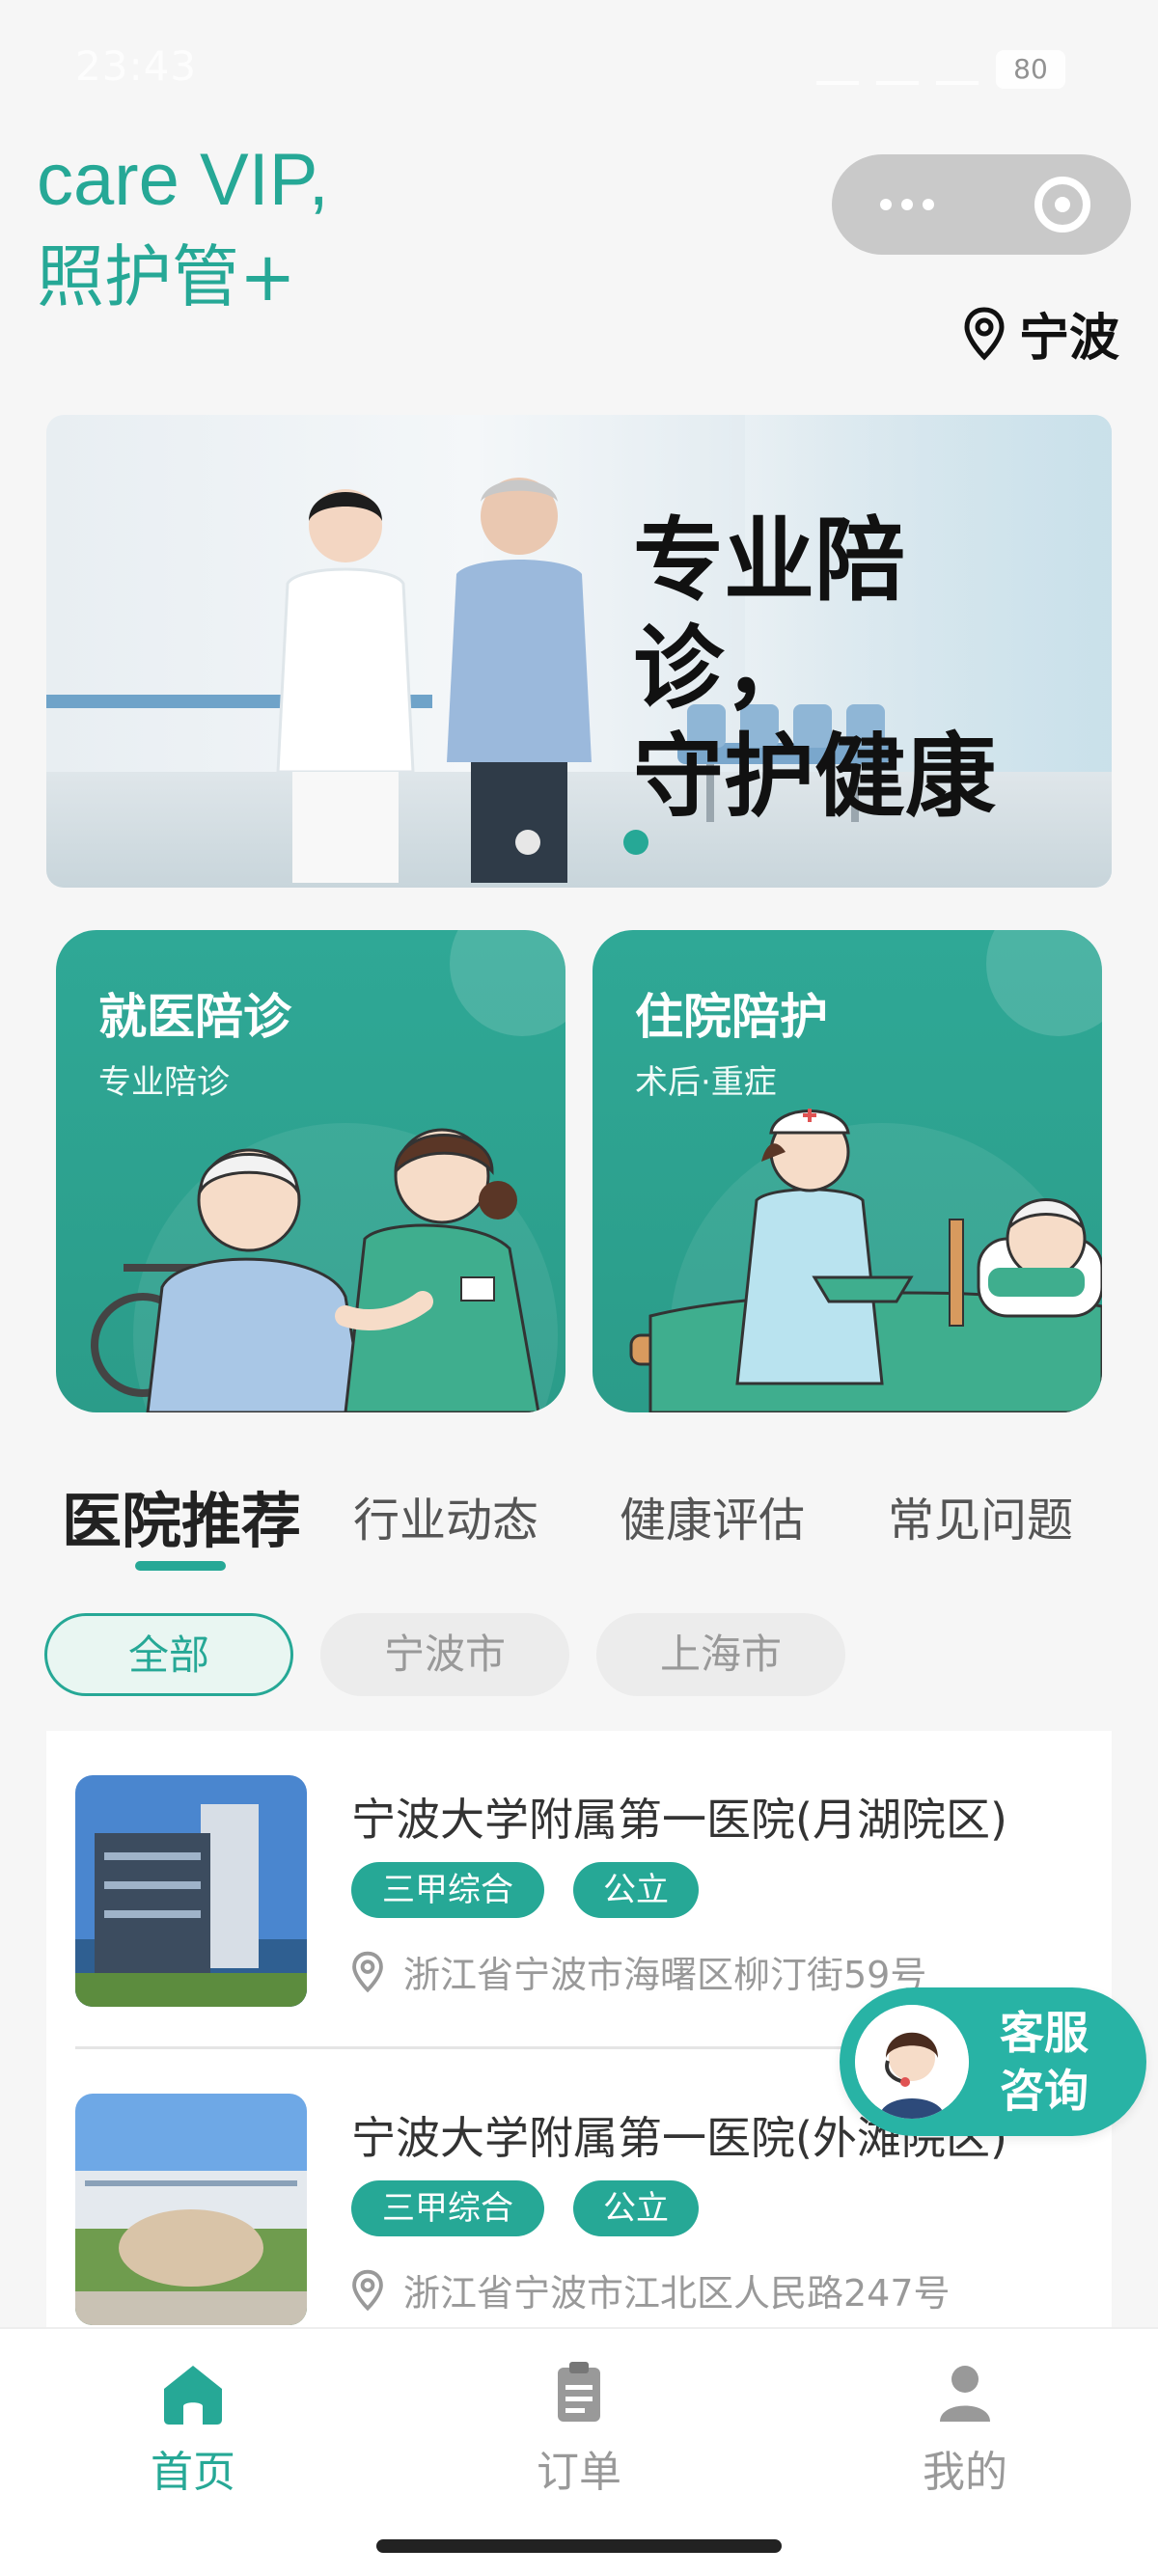 The height and width of the screenshot is (2576, 1158). I want to click on more-icon, so click(907, 204).